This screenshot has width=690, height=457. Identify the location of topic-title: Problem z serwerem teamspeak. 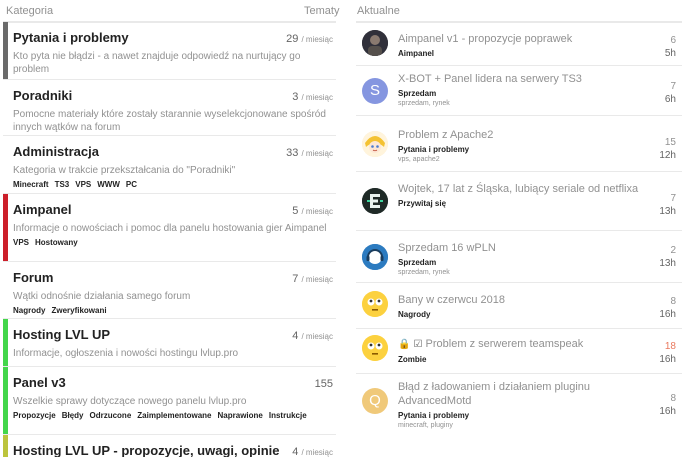
(505, 344).